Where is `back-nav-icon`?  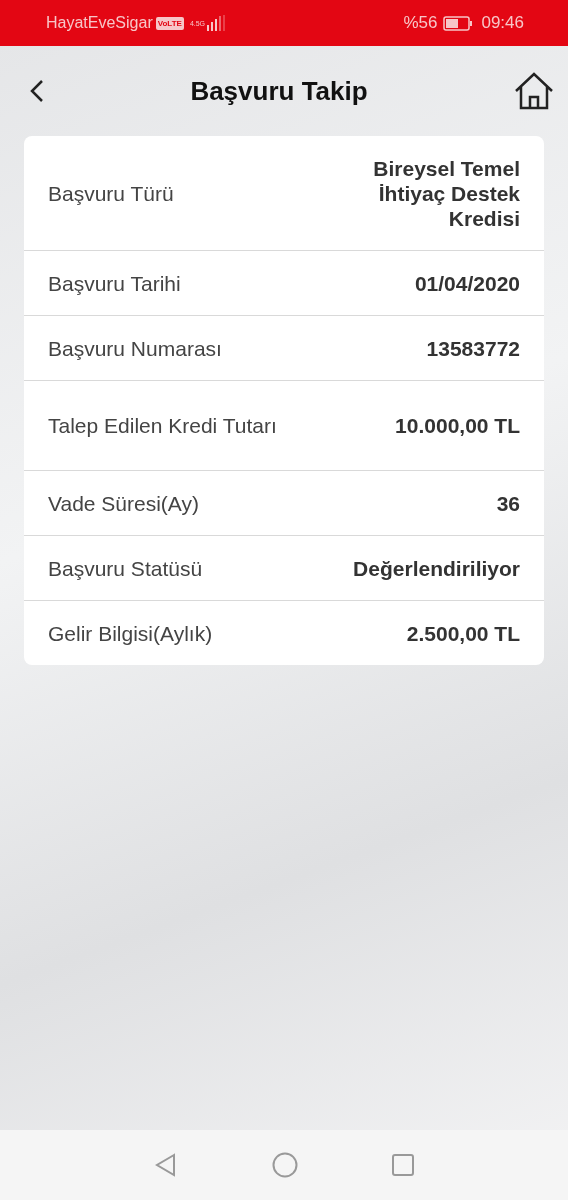
back-nav-icon is located at coordinates (166, 1165).